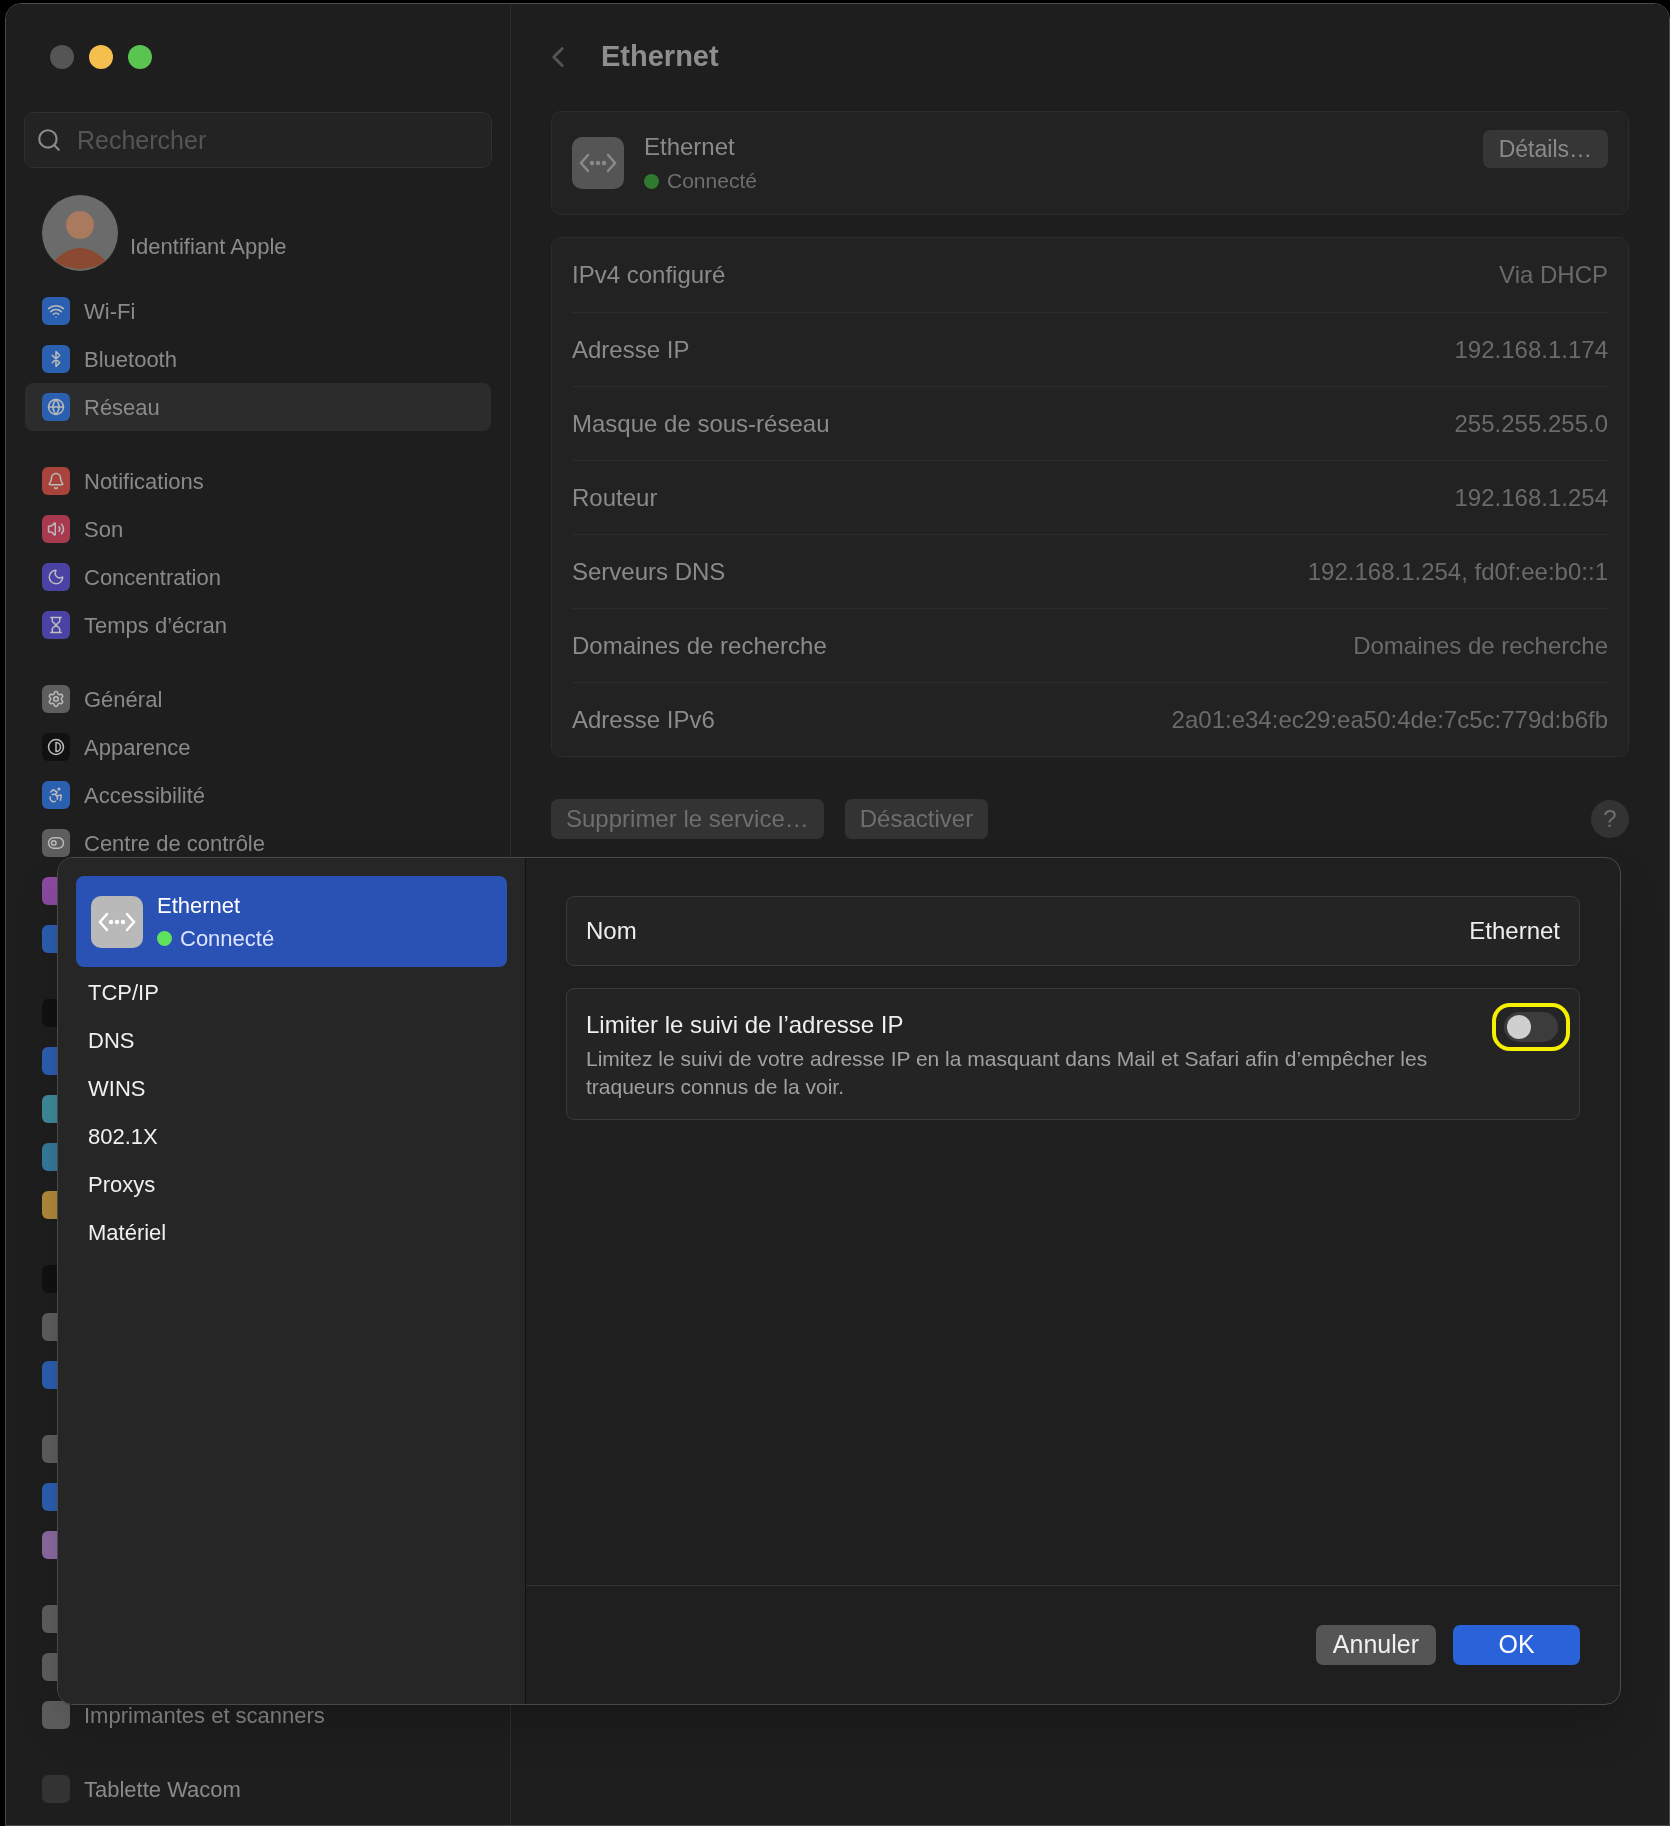 The width and height of the screenshot is (1670, 1826). What do you see at coordinates (291, 1040) in the screenshot?
I see `sheet-tab: DNS` at bounding box center [291, 1040].